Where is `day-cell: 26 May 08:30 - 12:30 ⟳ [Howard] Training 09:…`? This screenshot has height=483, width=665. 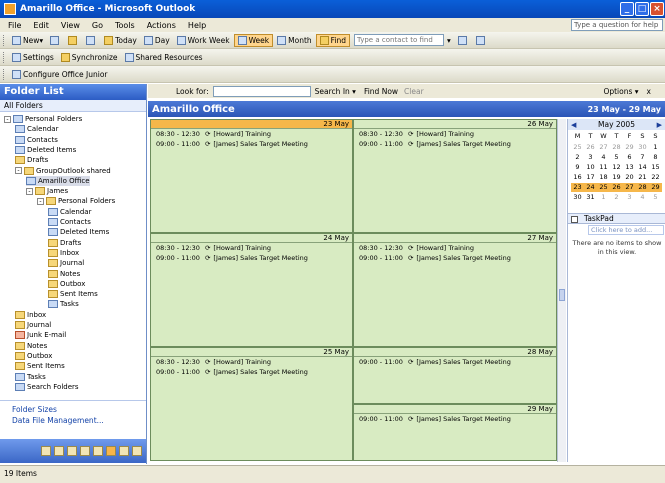 day-cell: 26 May 08:30 - 12:30 ⟳ [Howard] Training 09:… is located at coordinates (455, 176).